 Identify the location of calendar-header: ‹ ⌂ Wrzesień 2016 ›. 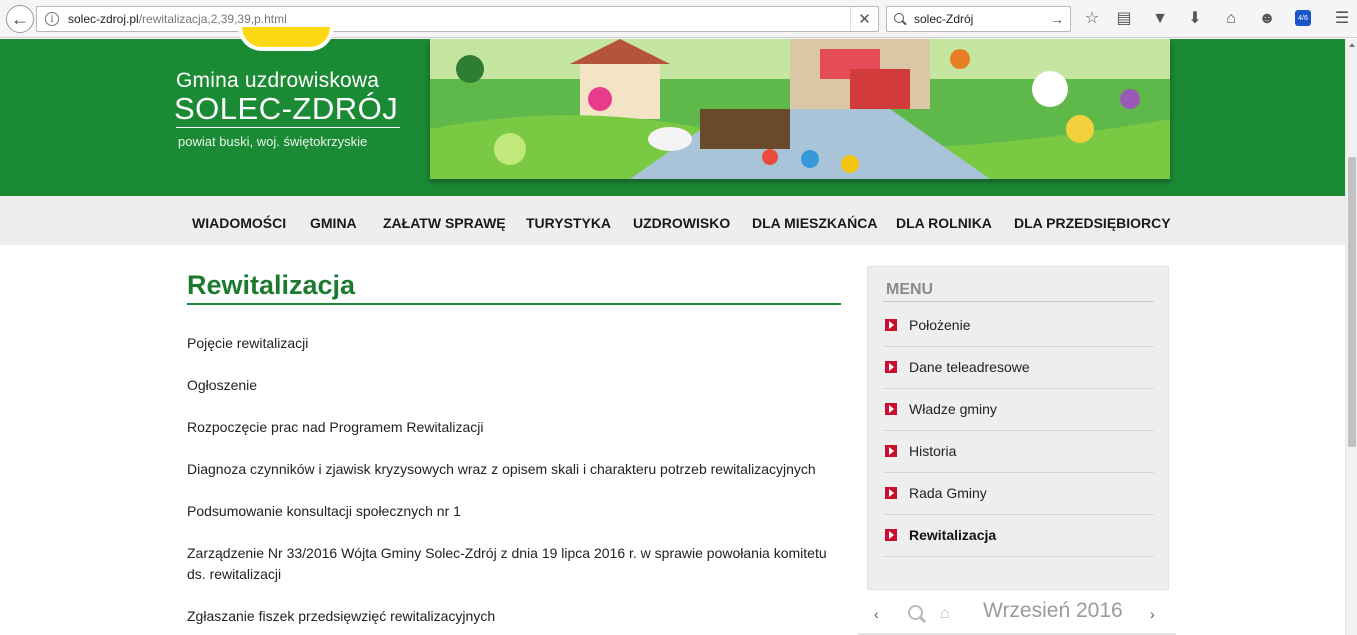
(1017, 615).